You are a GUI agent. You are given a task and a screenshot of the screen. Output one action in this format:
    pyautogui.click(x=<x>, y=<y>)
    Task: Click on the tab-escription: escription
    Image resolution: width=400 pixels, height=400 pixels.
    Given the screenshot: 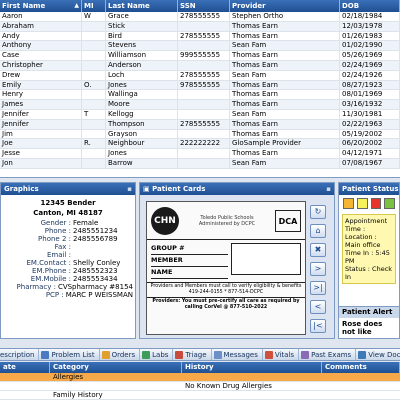 What is the action you would take?
    pyautogui.click(x=20, y=354)
    